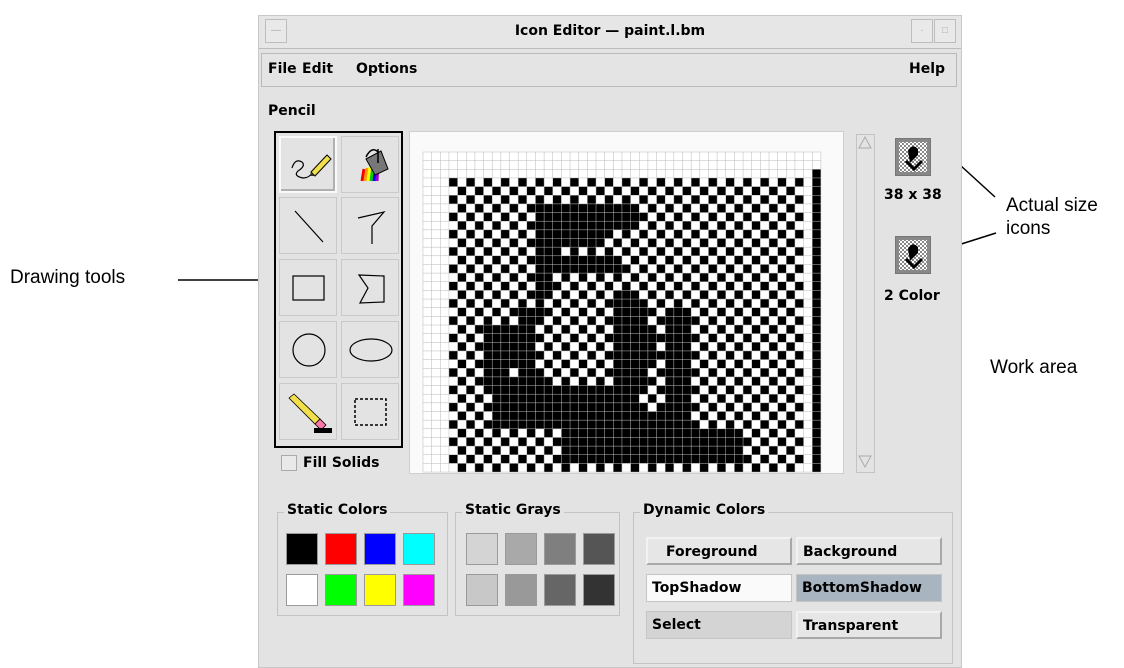 The image size is (1124, 668). What do you see at coordinates (719, 588) in the screenshot?
I see `topshadow-button: TopShadow` at bounding box center [719, 588].